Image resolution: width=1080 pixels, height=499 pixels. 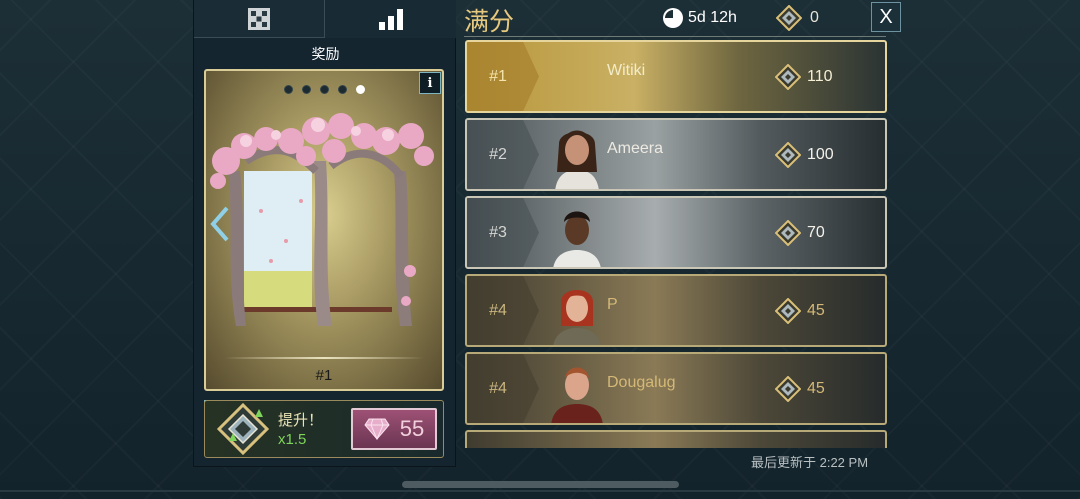 What do you see at coordinates (886, 17) in the screenshot?
I see `close-button: X` at bounding box center [886, 17].